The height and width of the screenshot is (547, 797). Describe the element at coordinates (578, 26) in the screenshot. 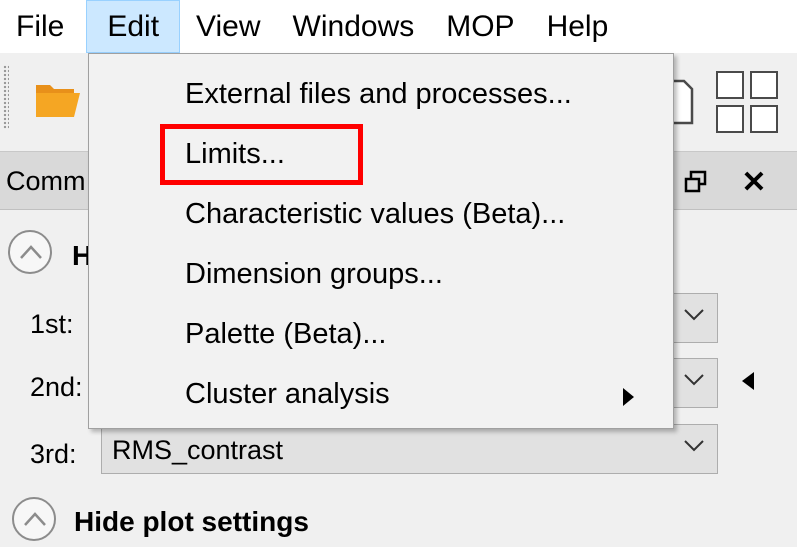

I see `menu-help: Help` at that location.